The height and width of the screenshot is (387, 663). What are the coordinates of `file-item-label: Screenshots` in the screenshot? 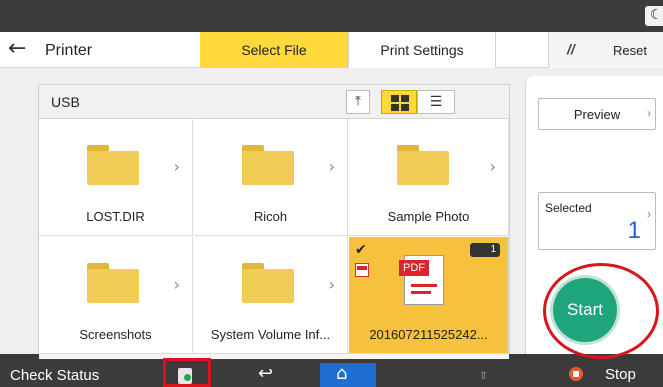 It's located at (115, 334).